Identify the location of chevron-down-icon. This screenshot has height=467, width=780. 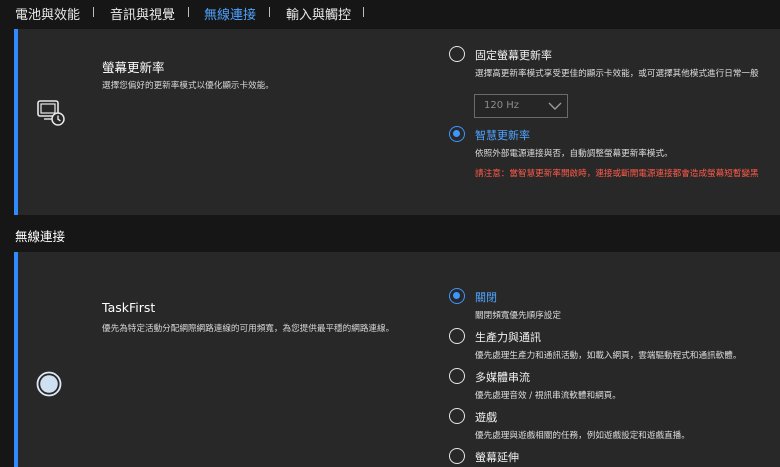
(555, 106).